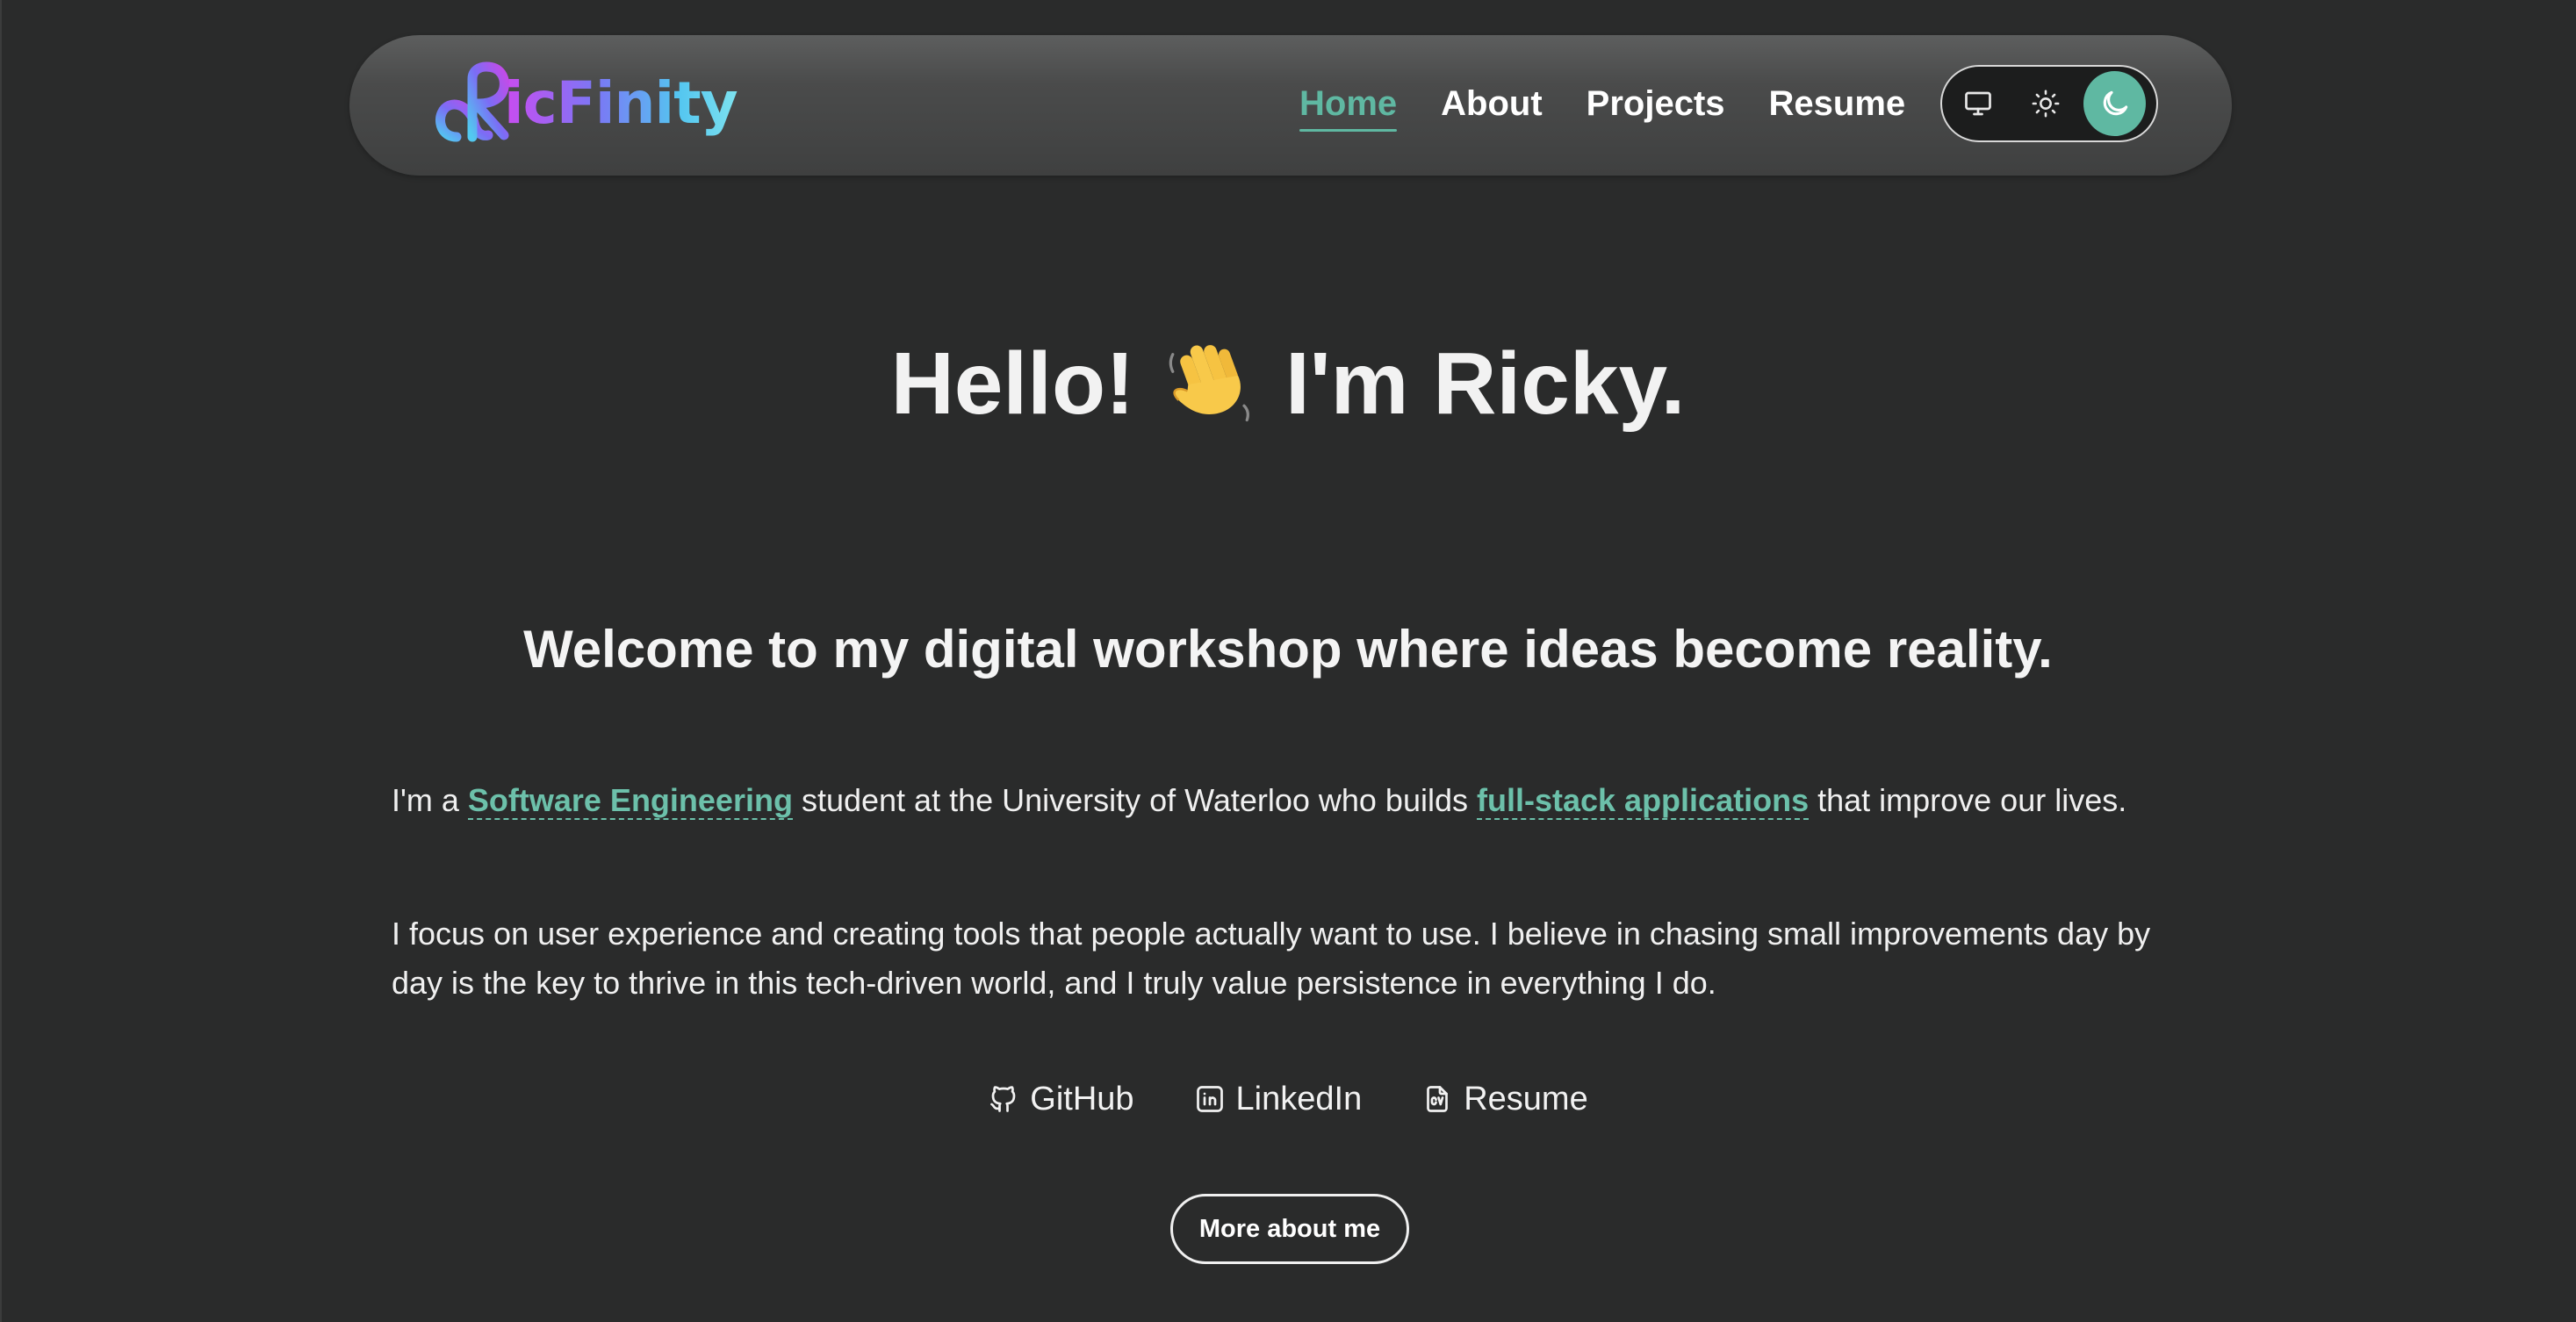  I want to click on monitor-icon, so click(1978, 103).